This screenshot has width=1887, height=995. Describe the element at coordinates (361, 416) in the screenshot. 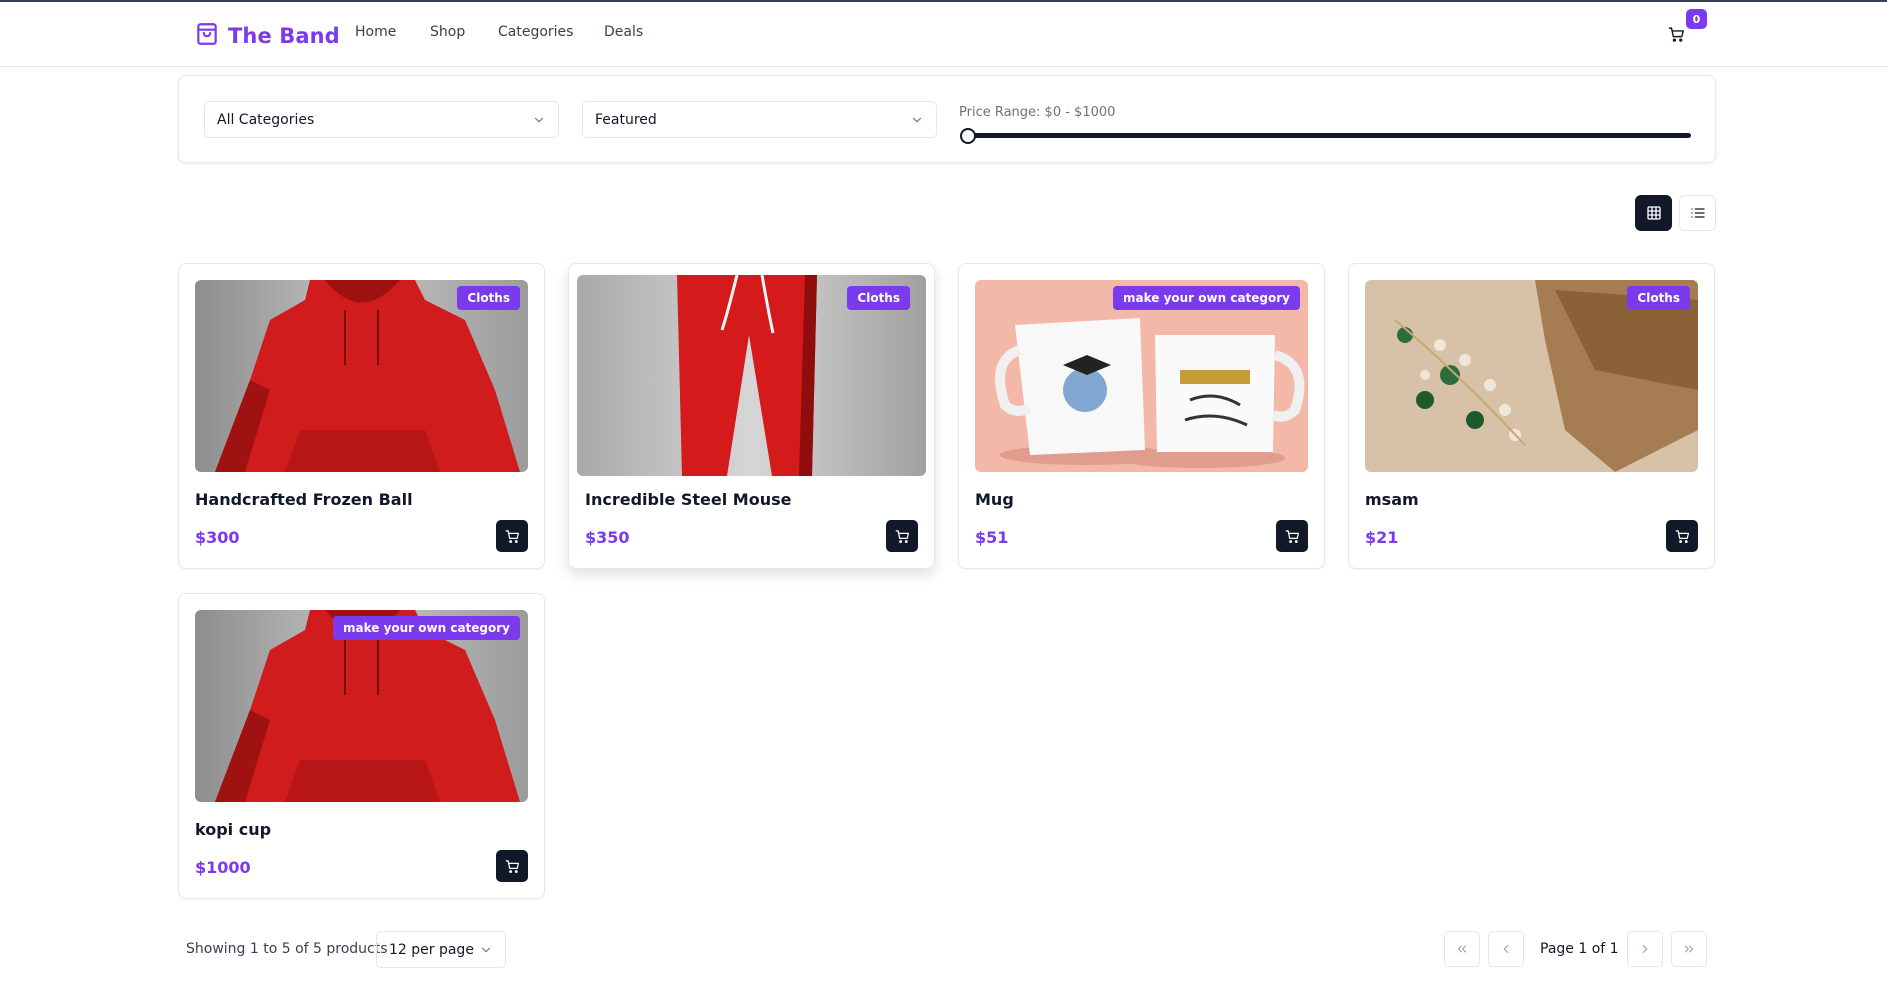

I see `product-card: Cloths Handcrafted Frozen Ball $300` at that location.